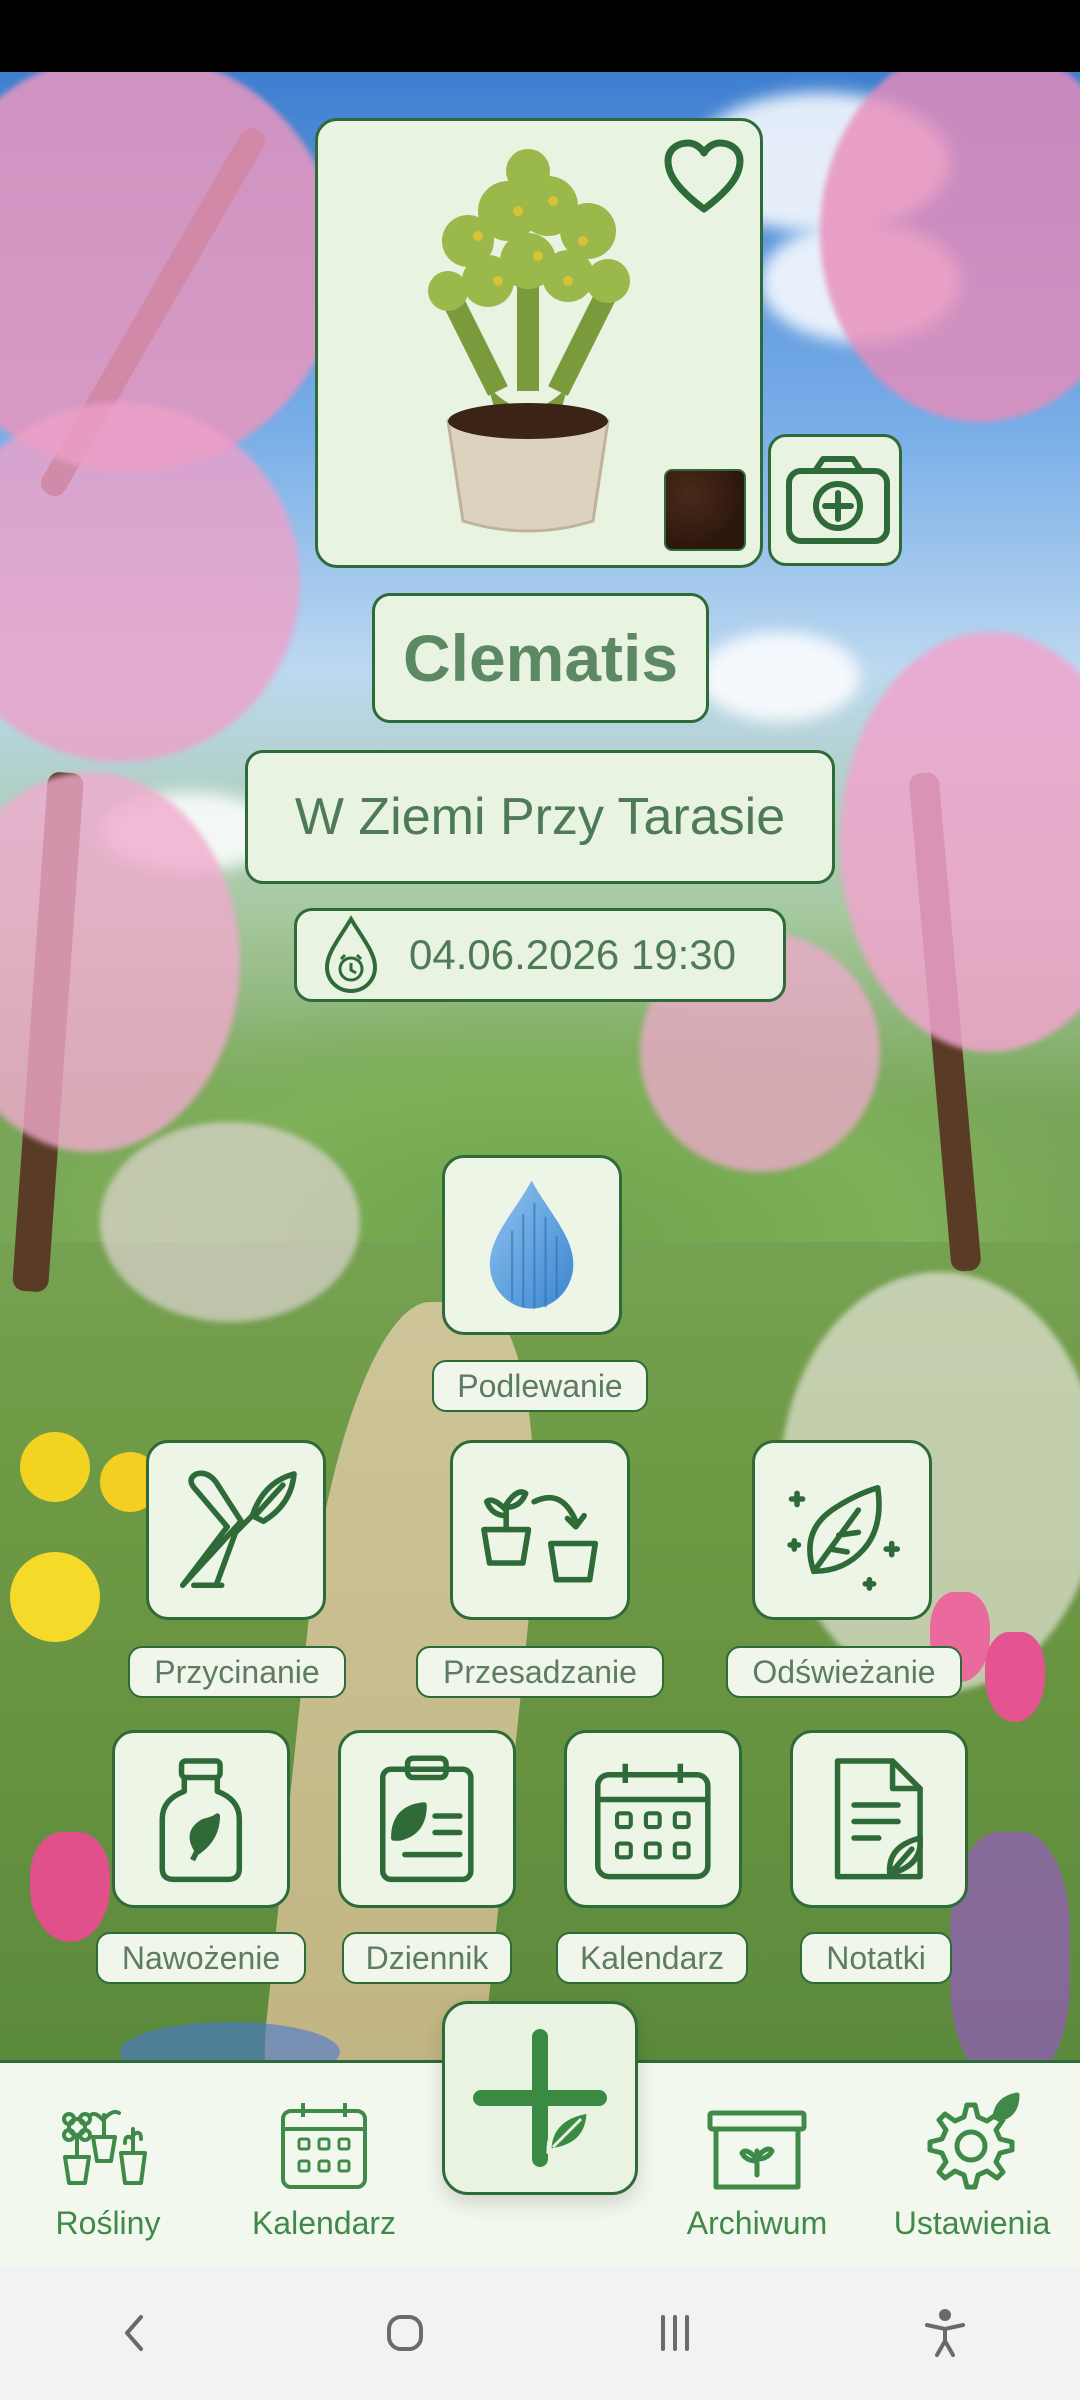  Describe the element at coordinates (104, 2147) in the screenshot. I see `potted-plants-icon` at that location.